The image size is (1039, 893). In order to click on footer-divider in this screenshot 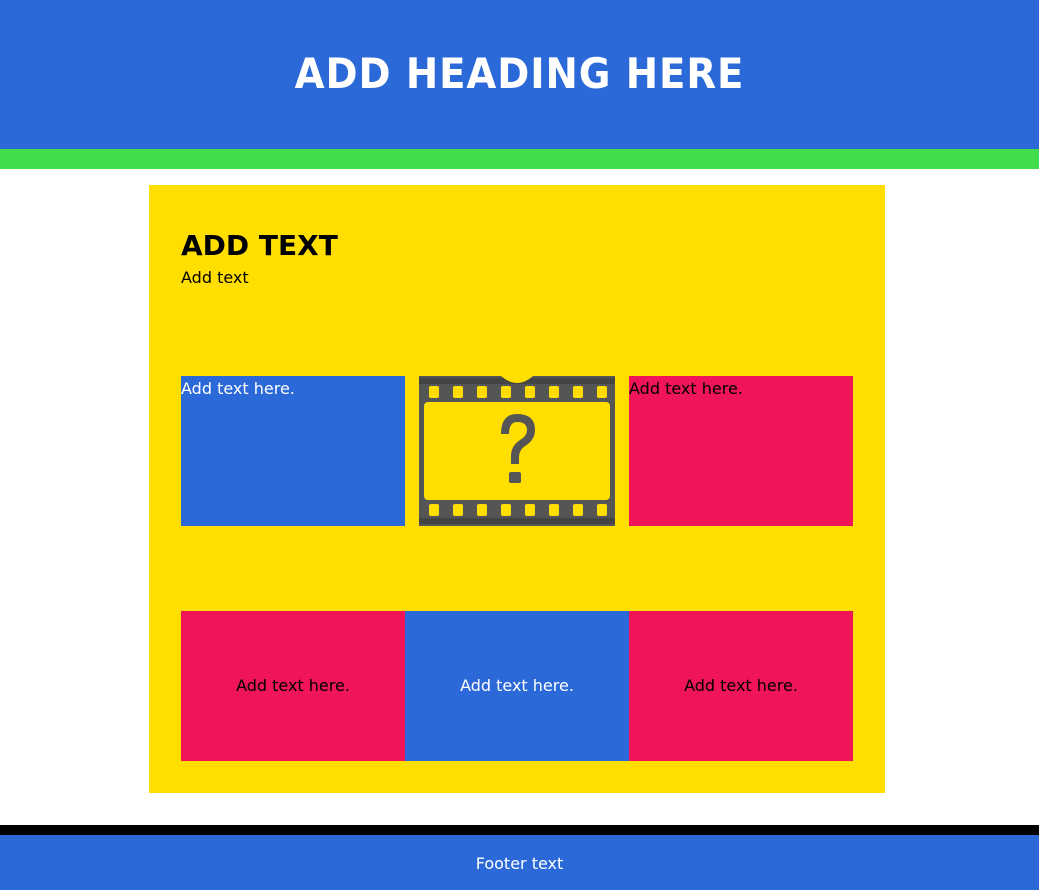, I will do `click(519, 830)`.